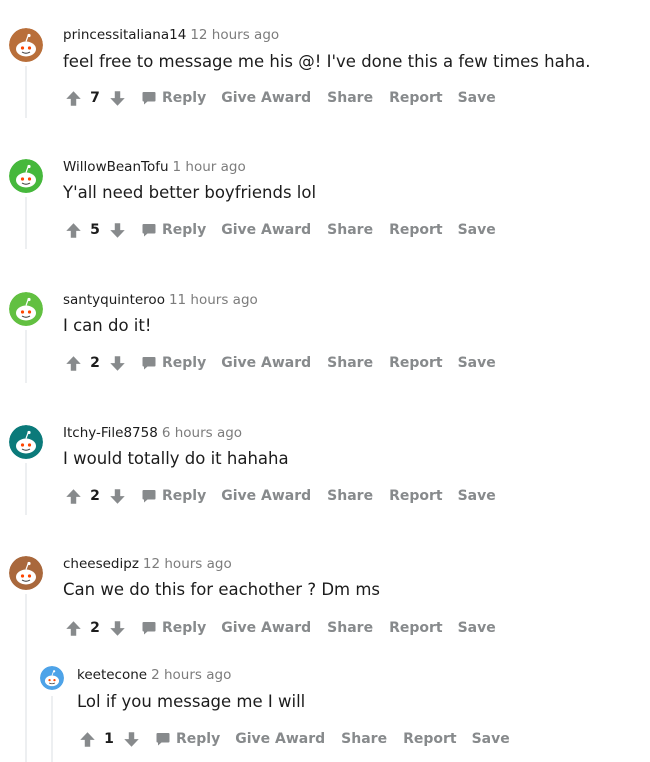  I want to click on comment-body: Lol if you message me I will, so click(191, 701).